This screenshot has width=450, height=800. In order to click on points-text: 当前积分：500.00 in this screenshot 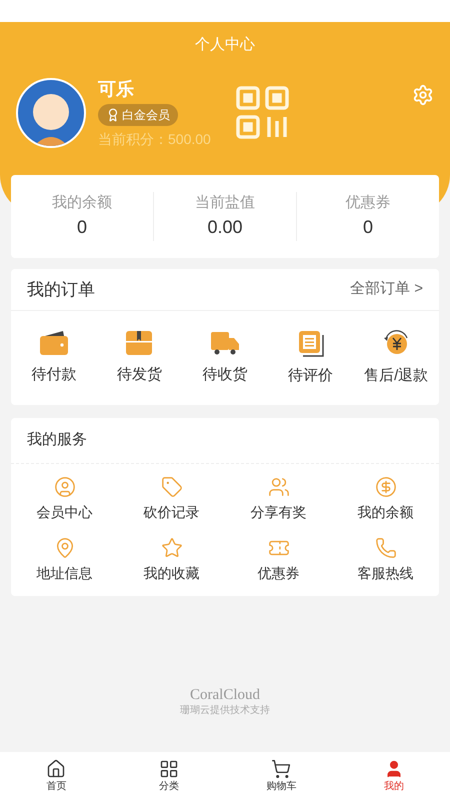, I will do `click(154, 139)`.